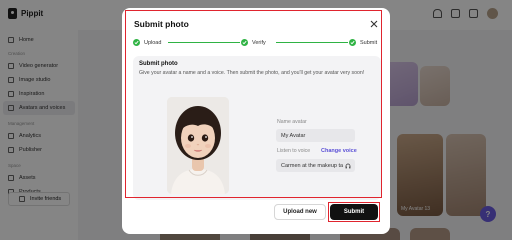 The image size is (512, 240). I want to click on submit-button: Submit, so click(354, 212).